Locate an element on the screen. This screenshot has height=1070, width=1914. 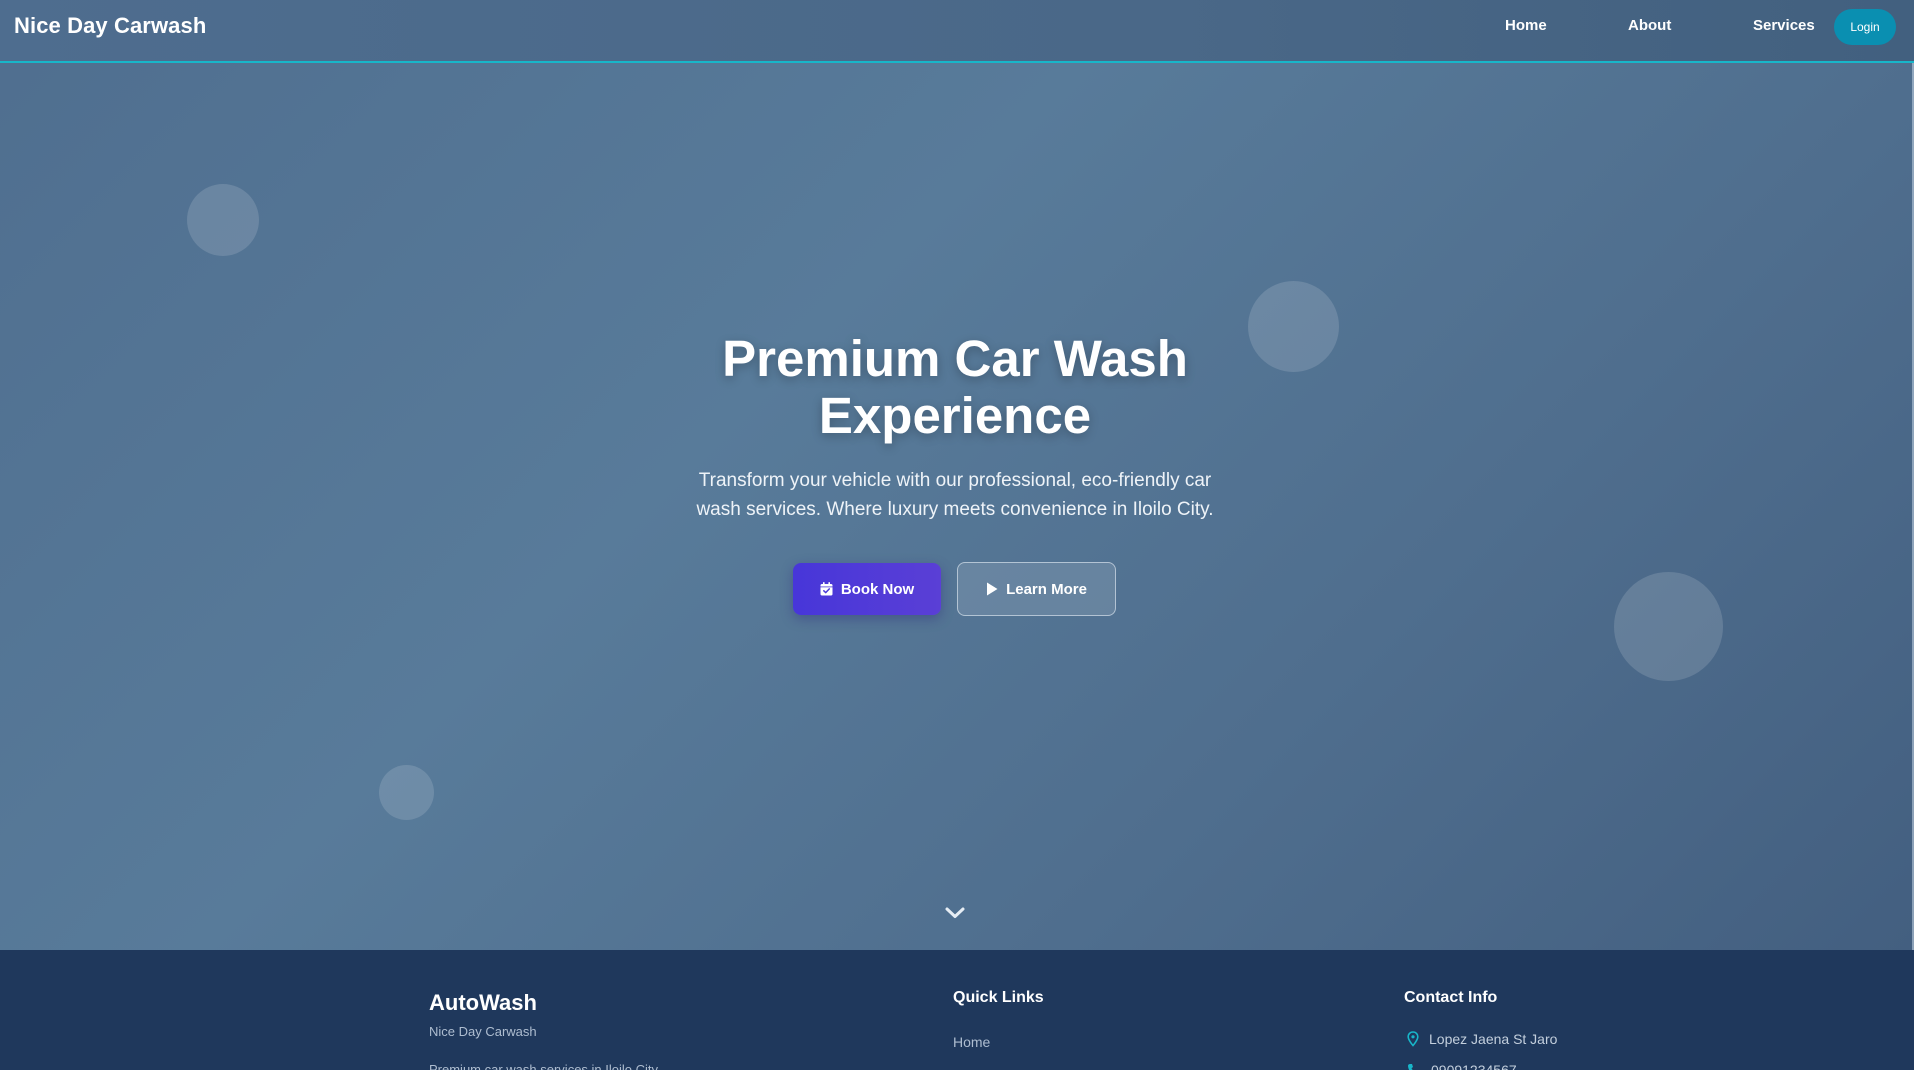
site-footer is located at coordinates (957, 1010).